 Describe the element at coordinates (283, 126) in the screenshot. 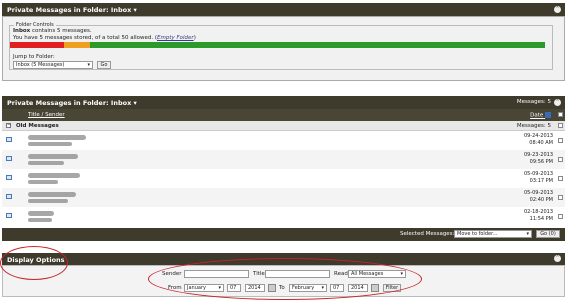

I see `old-messages-group: − Old Messages Messages: 5` at that location.